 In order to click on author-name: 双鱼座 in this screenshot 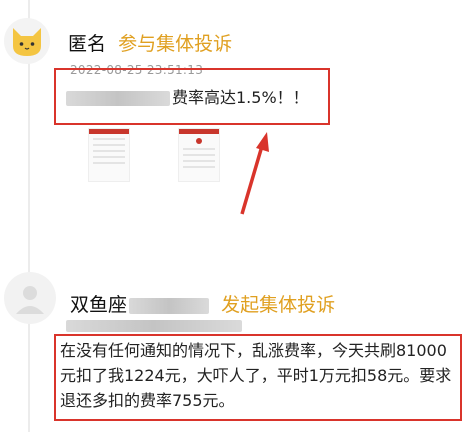, I will do `click(98, 305)`.